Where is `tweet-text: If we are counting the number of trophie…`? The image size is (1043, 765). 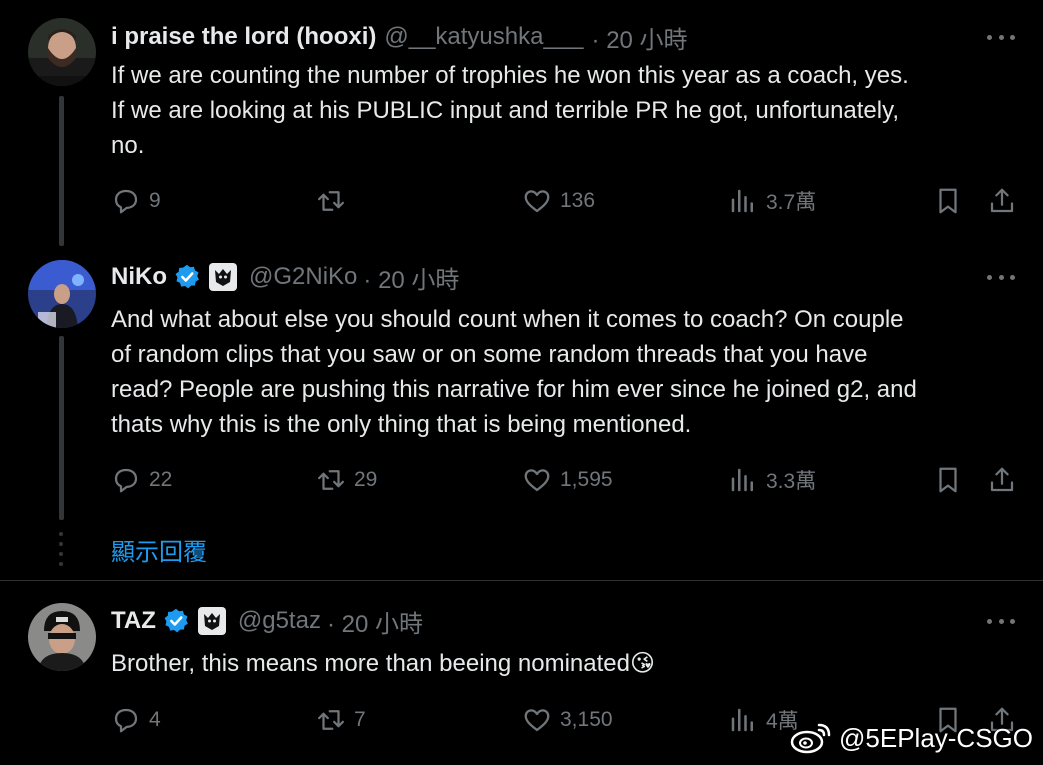 tweet-text: If we are counting the number of trophie… is located at coordinates (563, 110).